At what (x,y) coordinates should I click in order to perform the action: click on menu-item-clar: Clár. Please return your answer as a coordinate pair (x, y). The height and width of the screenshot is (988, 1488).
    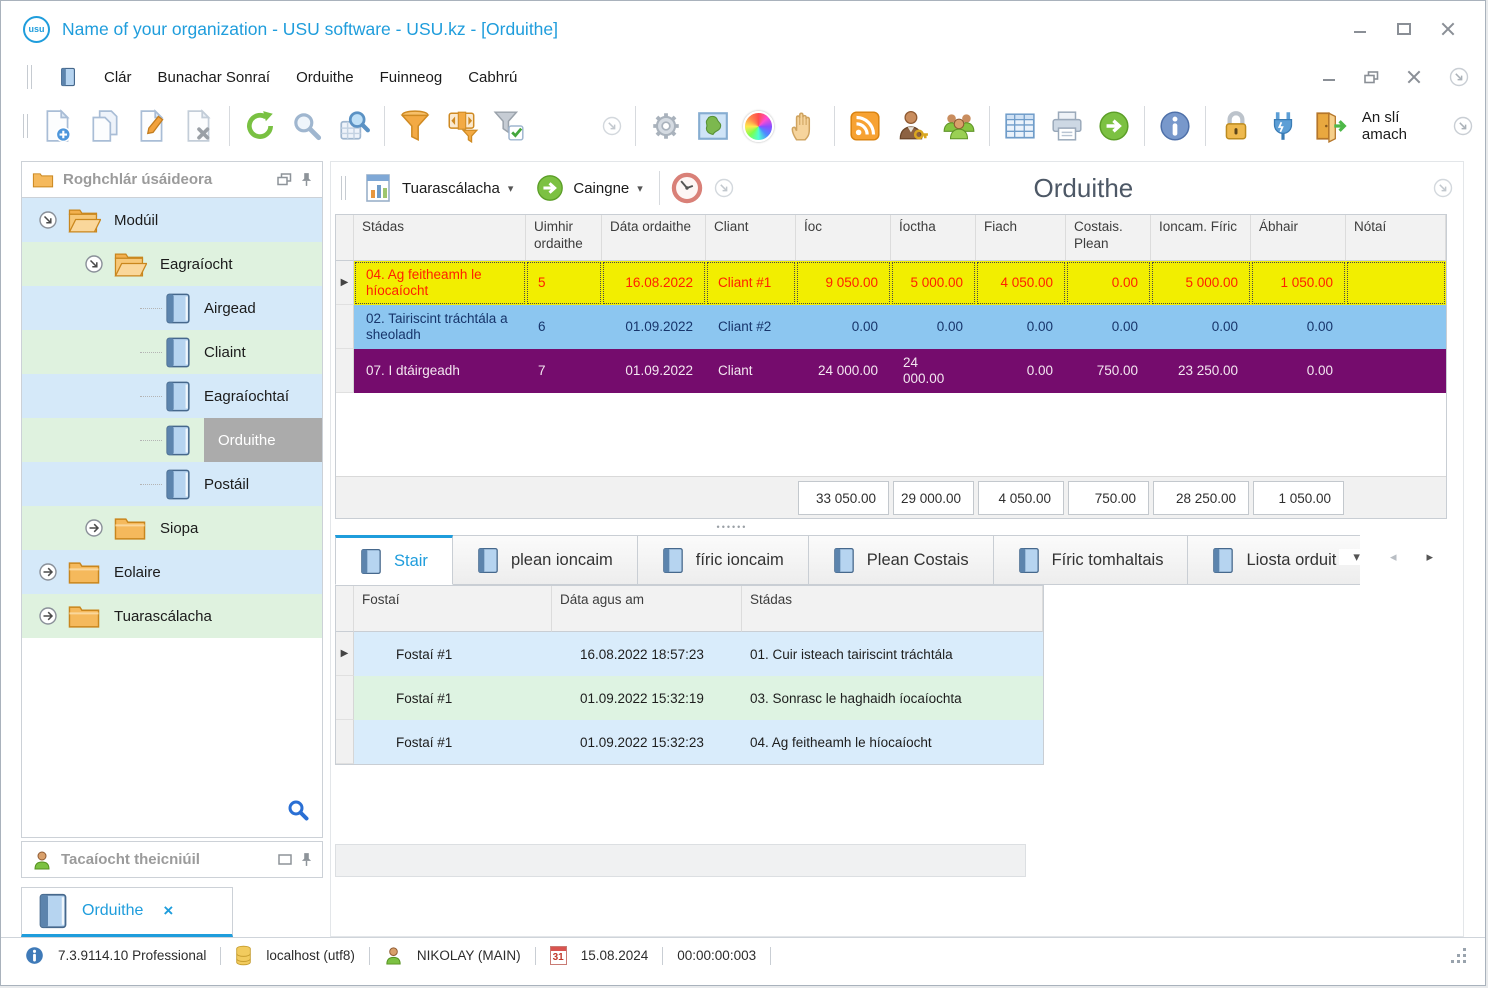
    Looking at the image, I should click on (118, 77).